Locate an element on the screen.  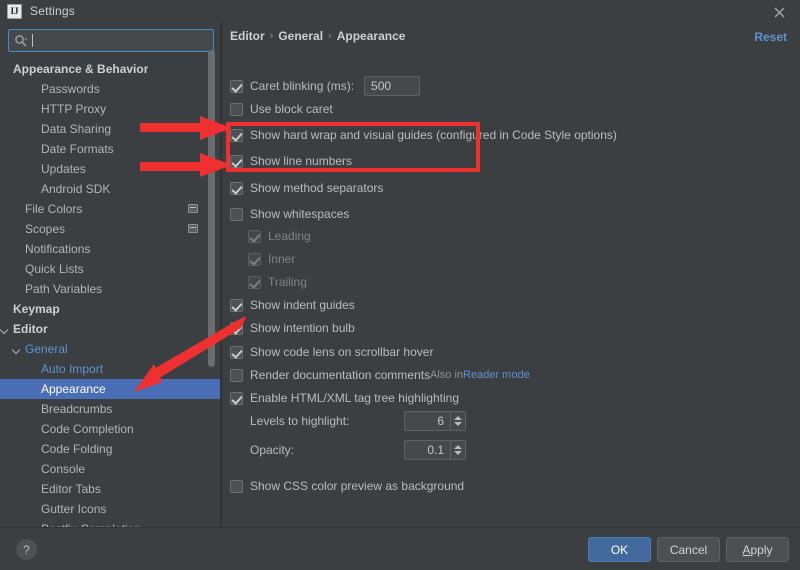
sidebar-item-data-sharing: Data Sharing is located at coordinates (110, 129).